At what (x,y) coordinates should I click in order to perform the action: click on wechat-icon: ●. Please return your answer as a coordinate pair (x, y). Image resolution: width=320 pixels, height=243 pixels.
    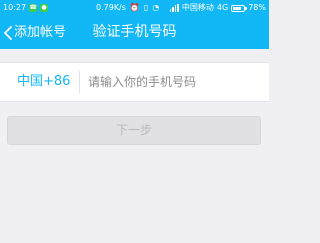
    Looking at the image, I should click on (44, 8).